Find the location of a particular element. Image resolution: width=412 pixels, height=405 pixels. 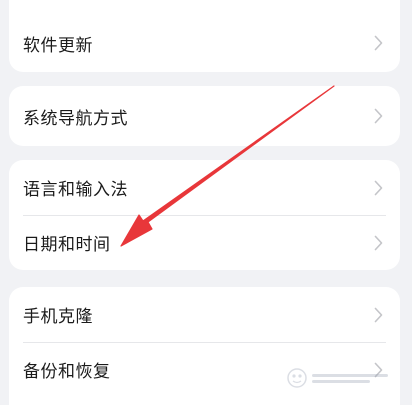

settings-item-label: 语言和输入法 is located at coordinates (75, 190).